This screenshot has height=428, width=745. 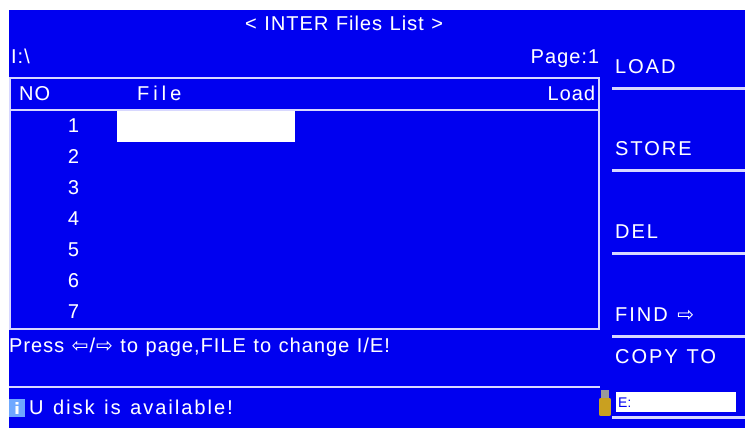 I want to click on row-number: 5, so click(x=72, y=250).